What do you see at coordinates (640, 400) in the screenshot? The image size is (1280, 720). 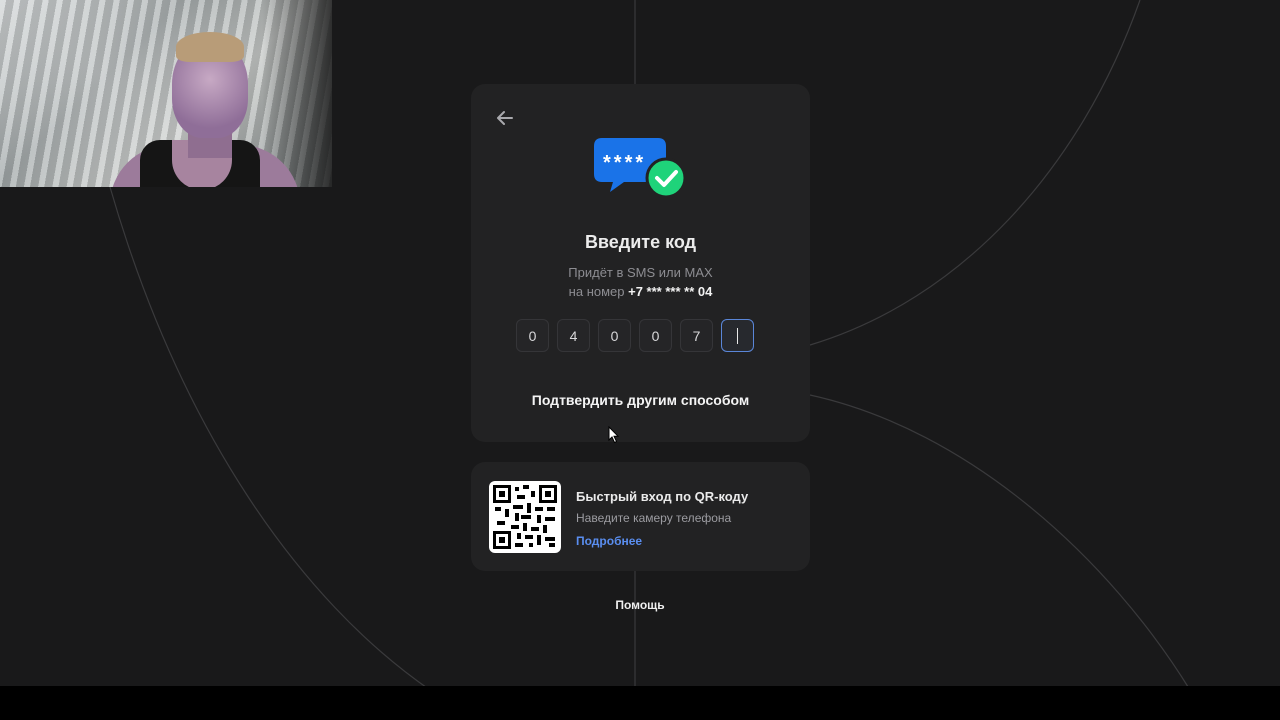 I see `alternative-method-button: Подтвердить другим способом` at bounding box center [640, 400].